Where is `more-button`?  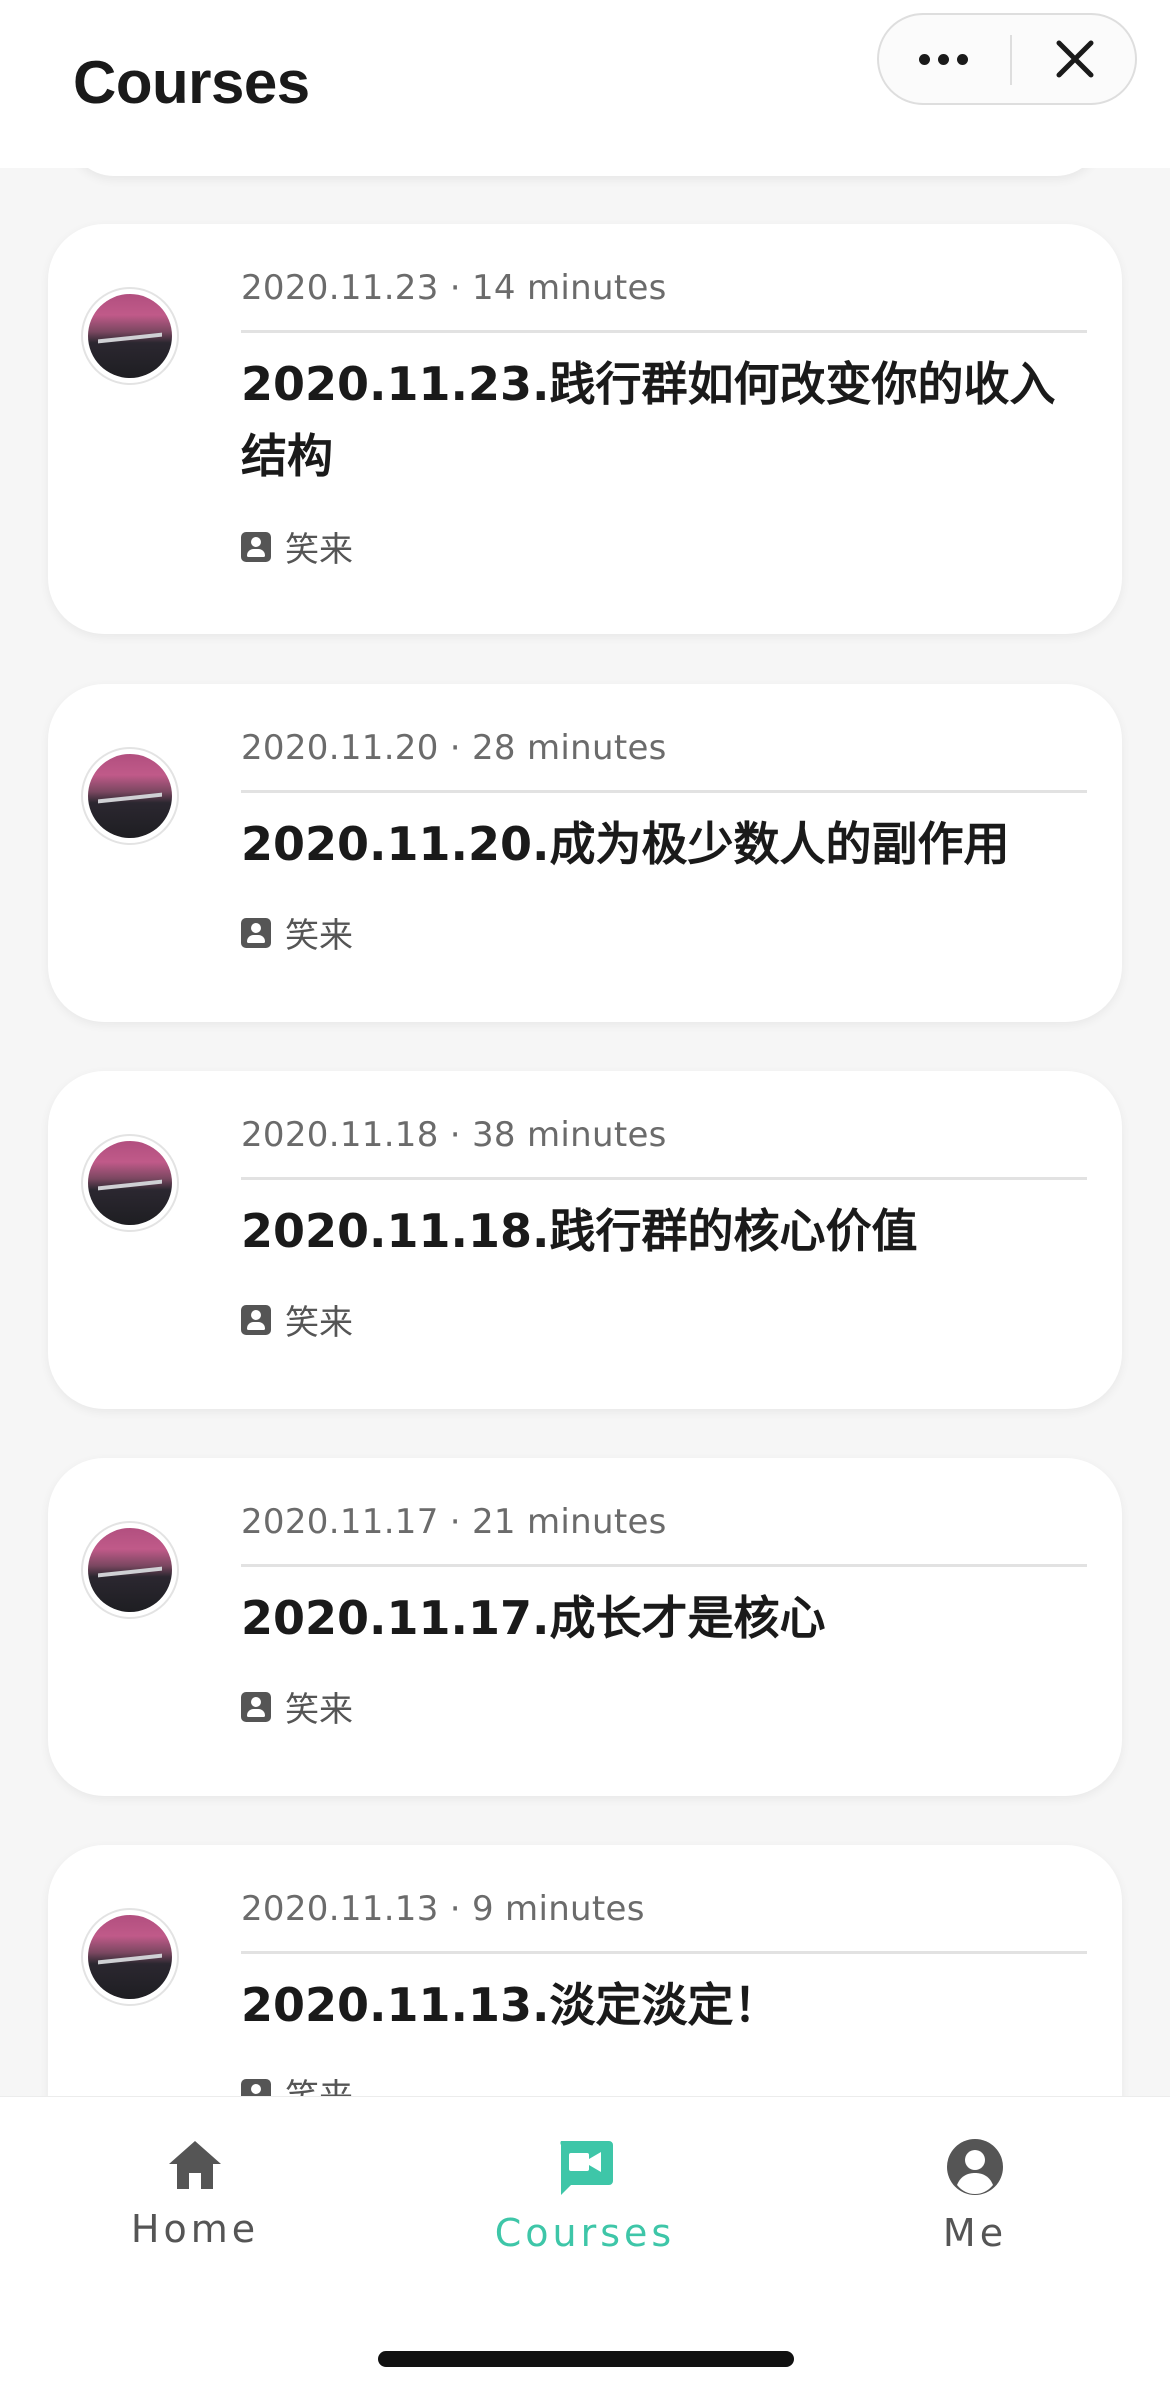 more-button is located at coordinates (943, 59).